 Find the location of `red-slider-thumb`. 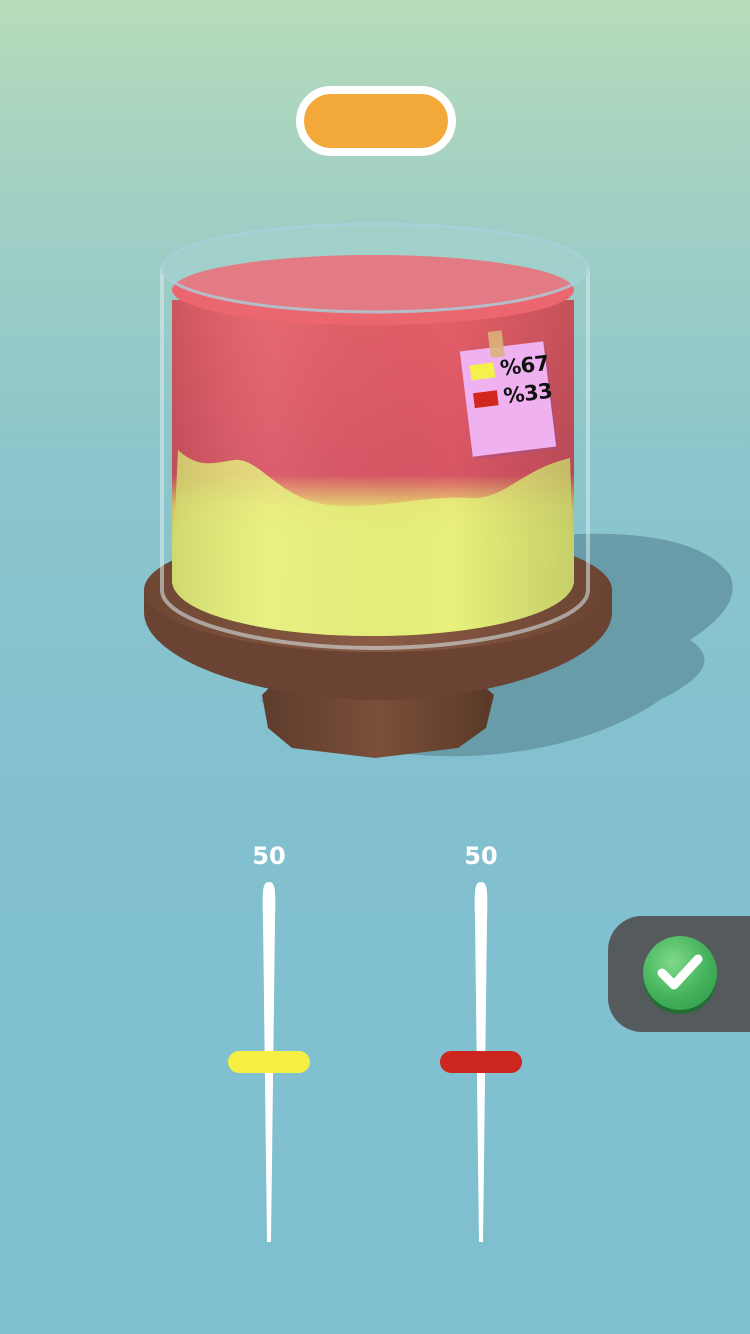

red-slider-thumb is located at coordinates (481, 1062).